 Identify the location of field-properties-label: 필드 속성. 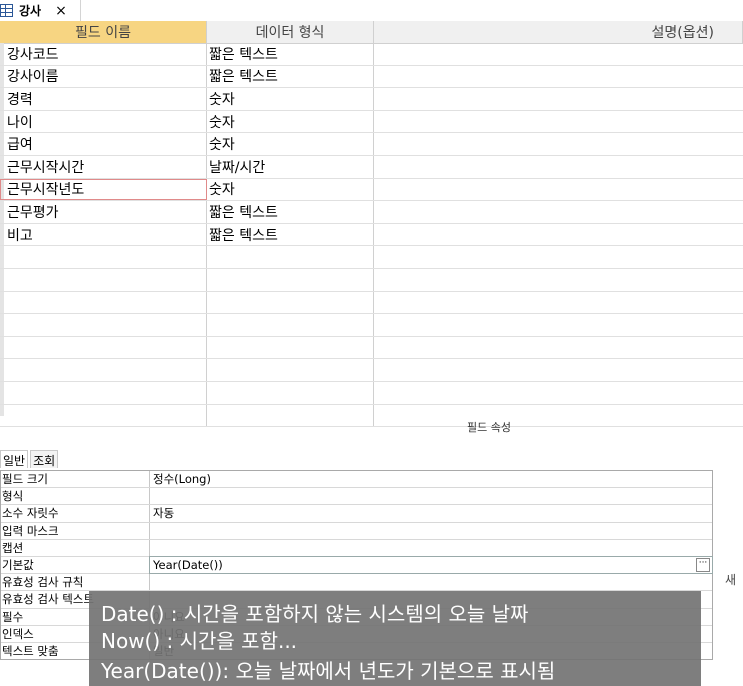
(489, 427).